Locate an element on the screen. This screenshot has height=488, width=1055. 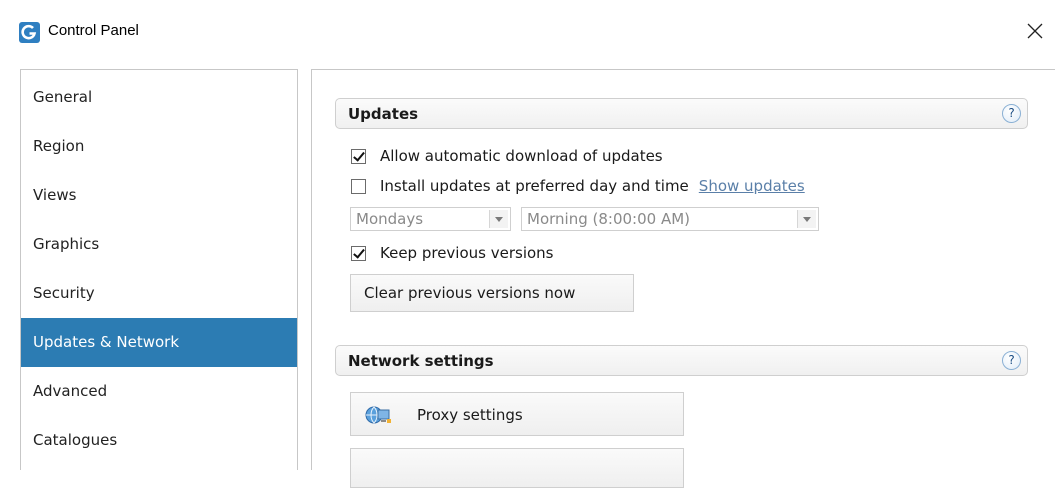
time-select: Morning (8:00:00 AM) is located at coordinates (670, 219).